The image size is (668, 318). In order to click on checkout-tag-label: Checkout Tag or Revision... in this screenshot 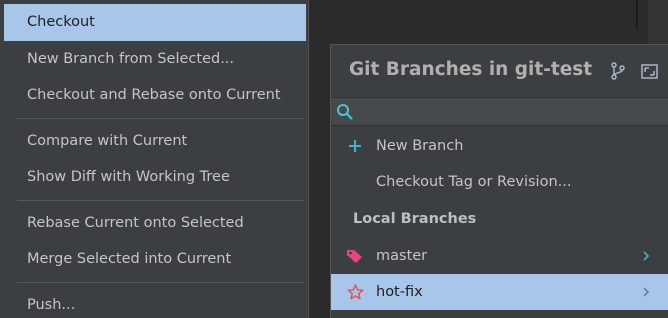, I will do `click(474, 182)`.